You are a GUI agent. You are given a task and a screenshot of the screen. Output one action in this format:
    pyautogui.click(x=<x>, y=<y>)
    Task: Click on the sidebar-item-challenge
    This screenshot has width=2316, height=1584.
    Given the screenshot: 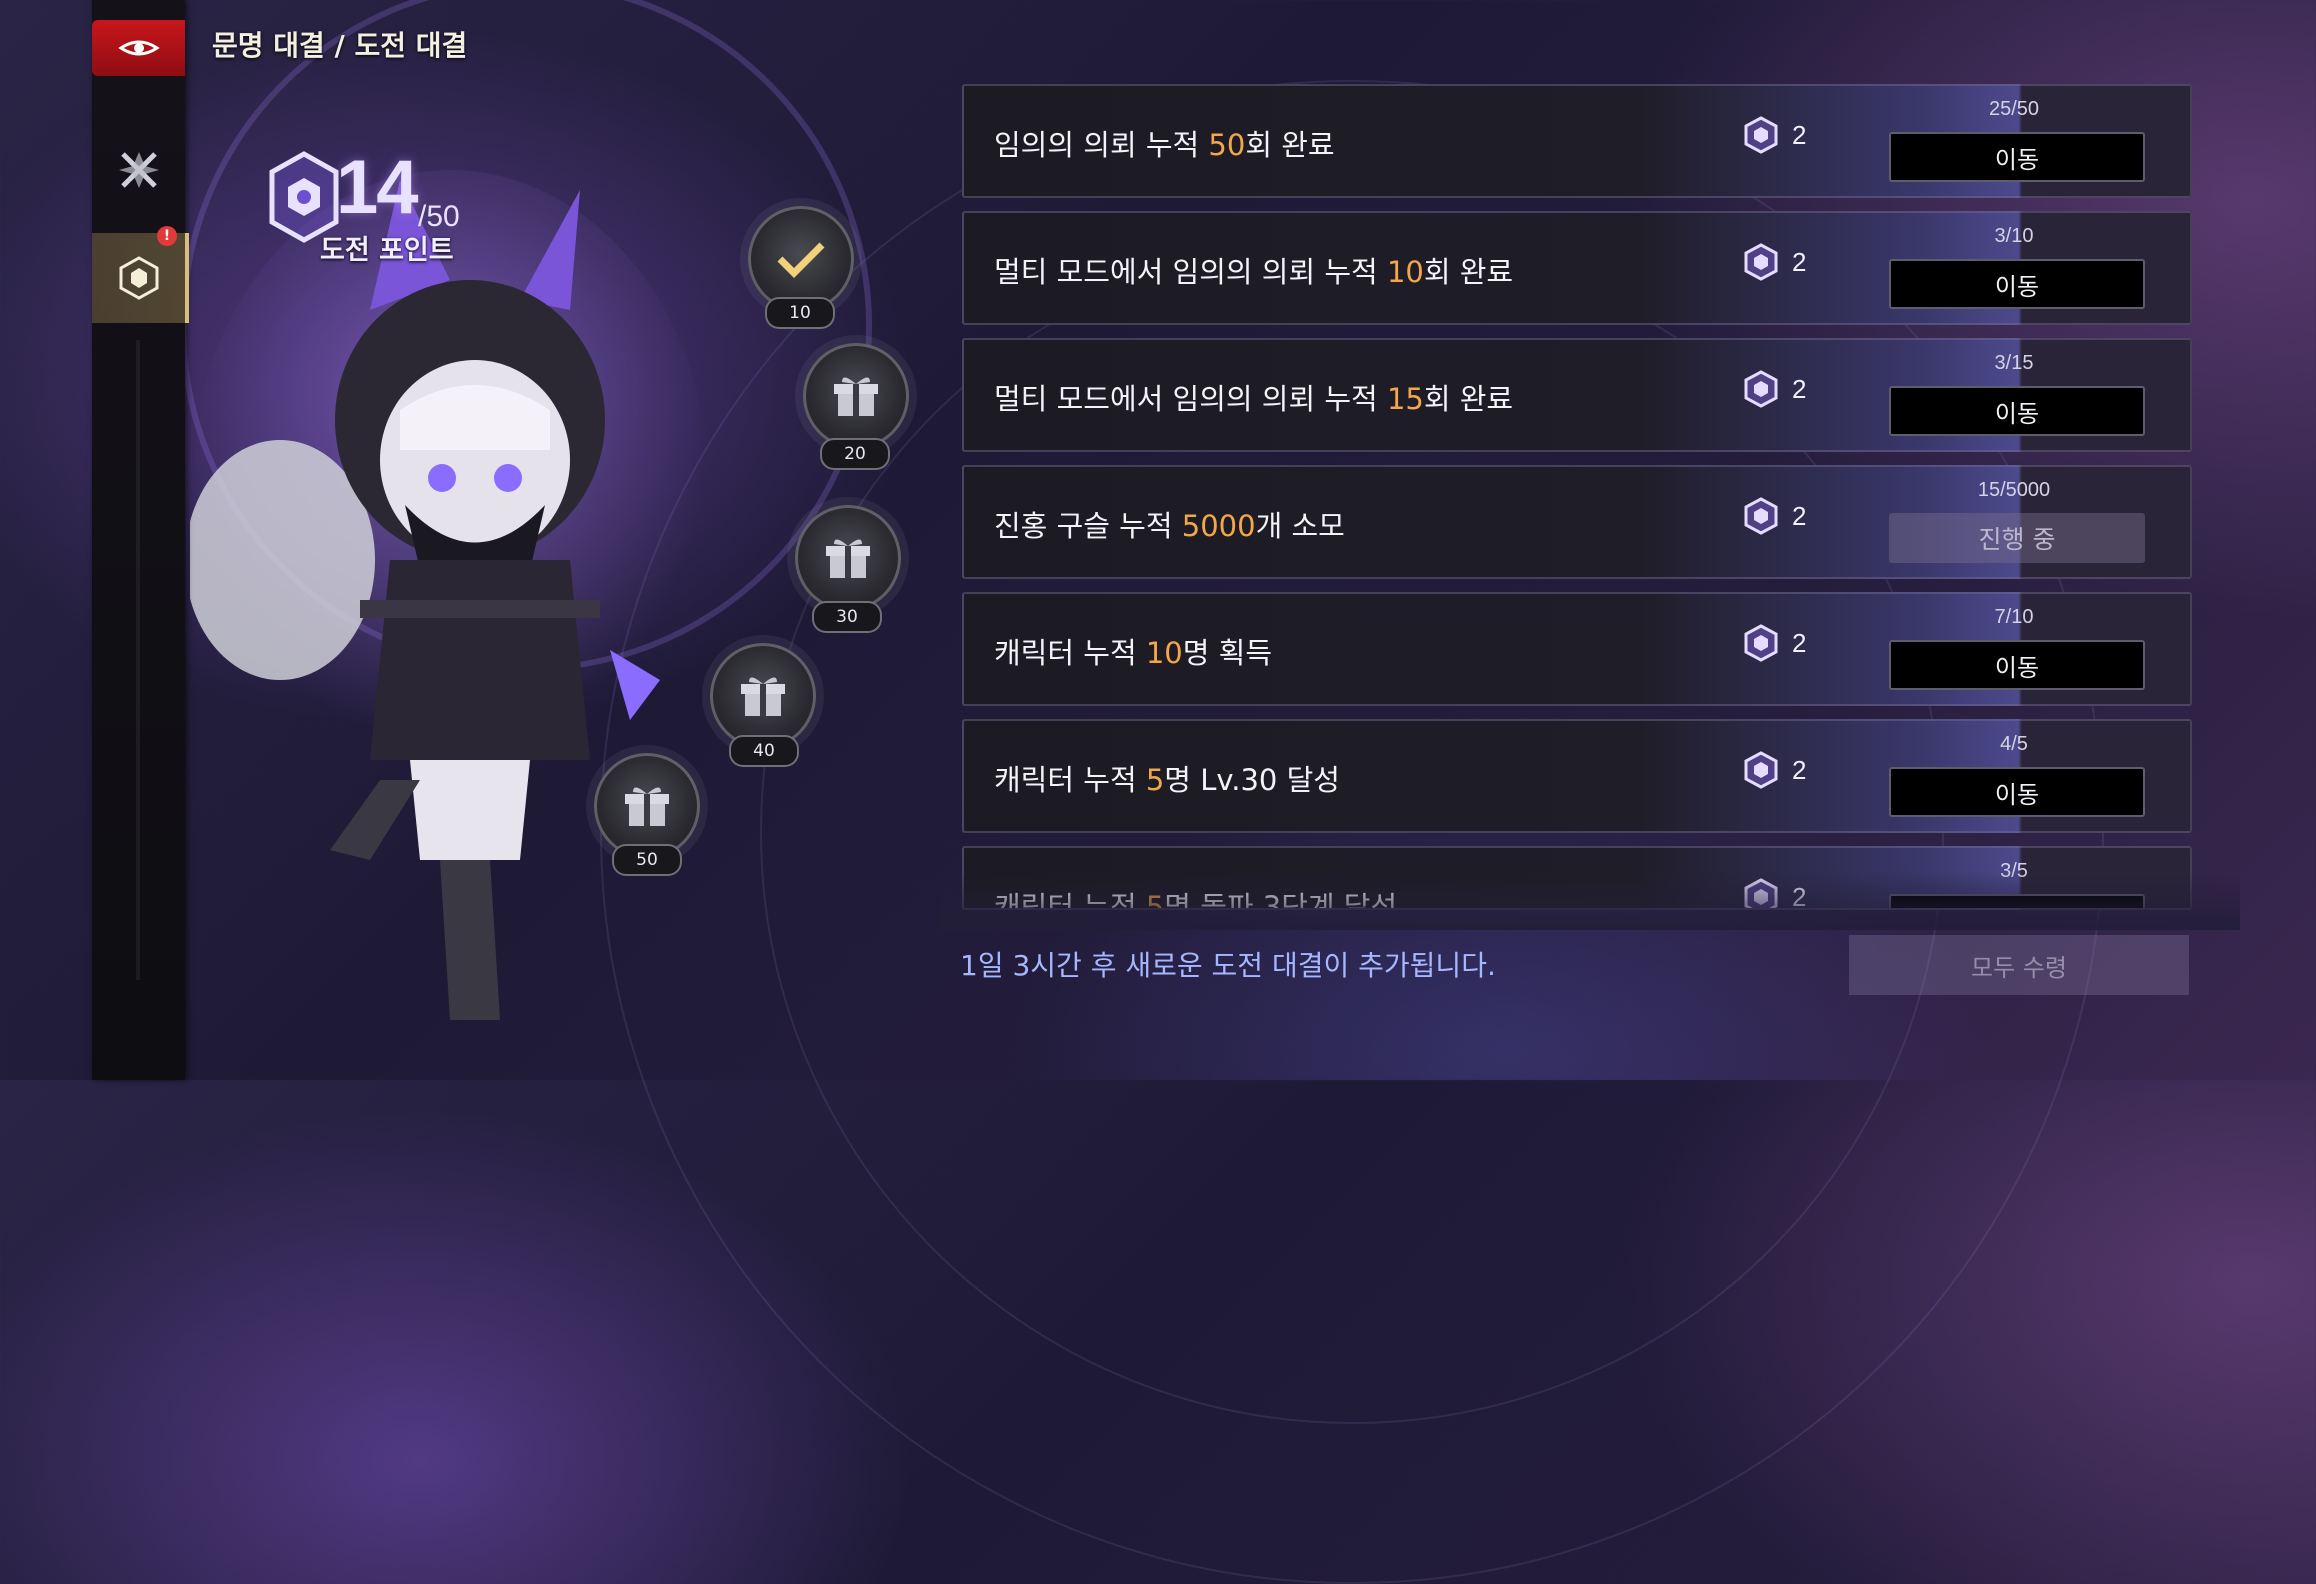 What is the action you would take?
    pyautogui.click(x=140, y=278)
    